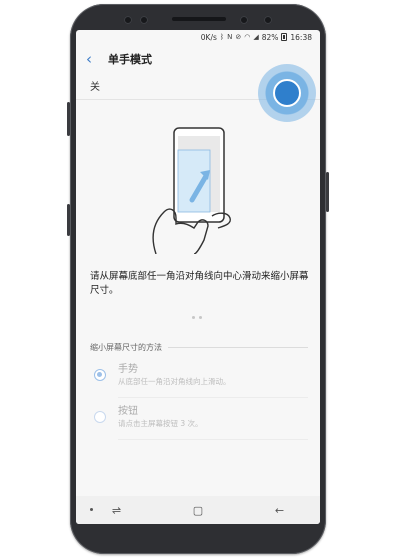 Image resolution: width=400 pixels, height=560 pixels. What do you see at coordinates (128, 411) in the screenshot?
I see `option-title: 按钮` at bounding box center [128, 411].